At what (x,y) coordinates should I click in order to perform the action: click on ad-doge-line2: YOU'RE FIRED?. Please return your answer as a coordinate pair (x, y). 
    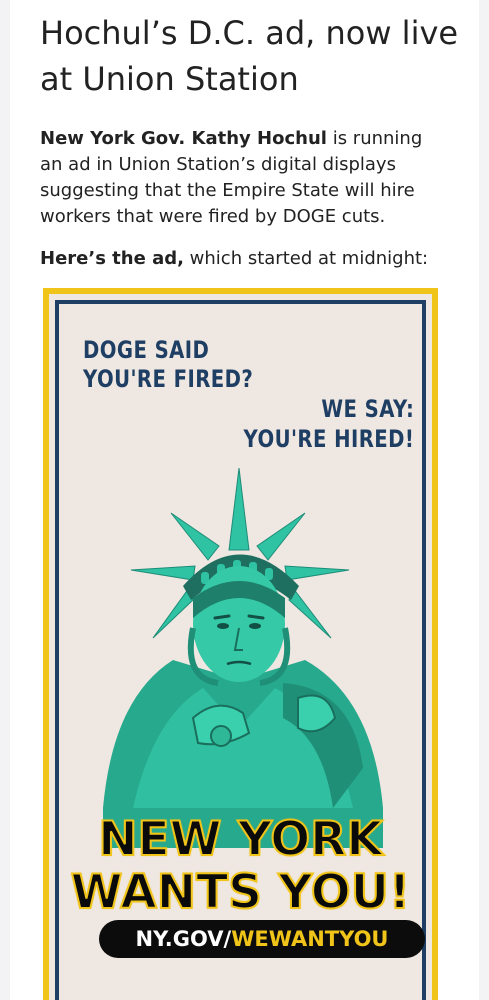
    Looking at the image, I should click on (168, 379).